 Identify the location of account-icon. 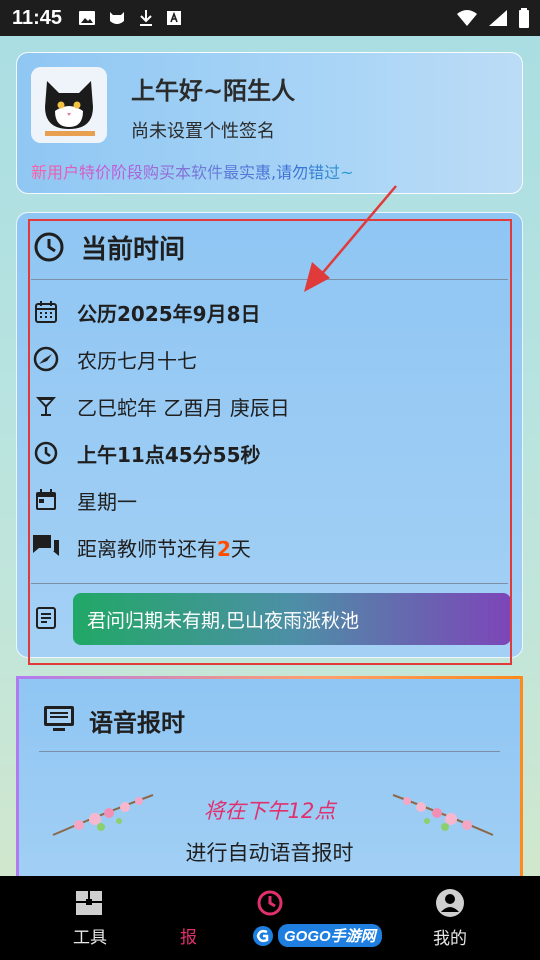
(450, 902).